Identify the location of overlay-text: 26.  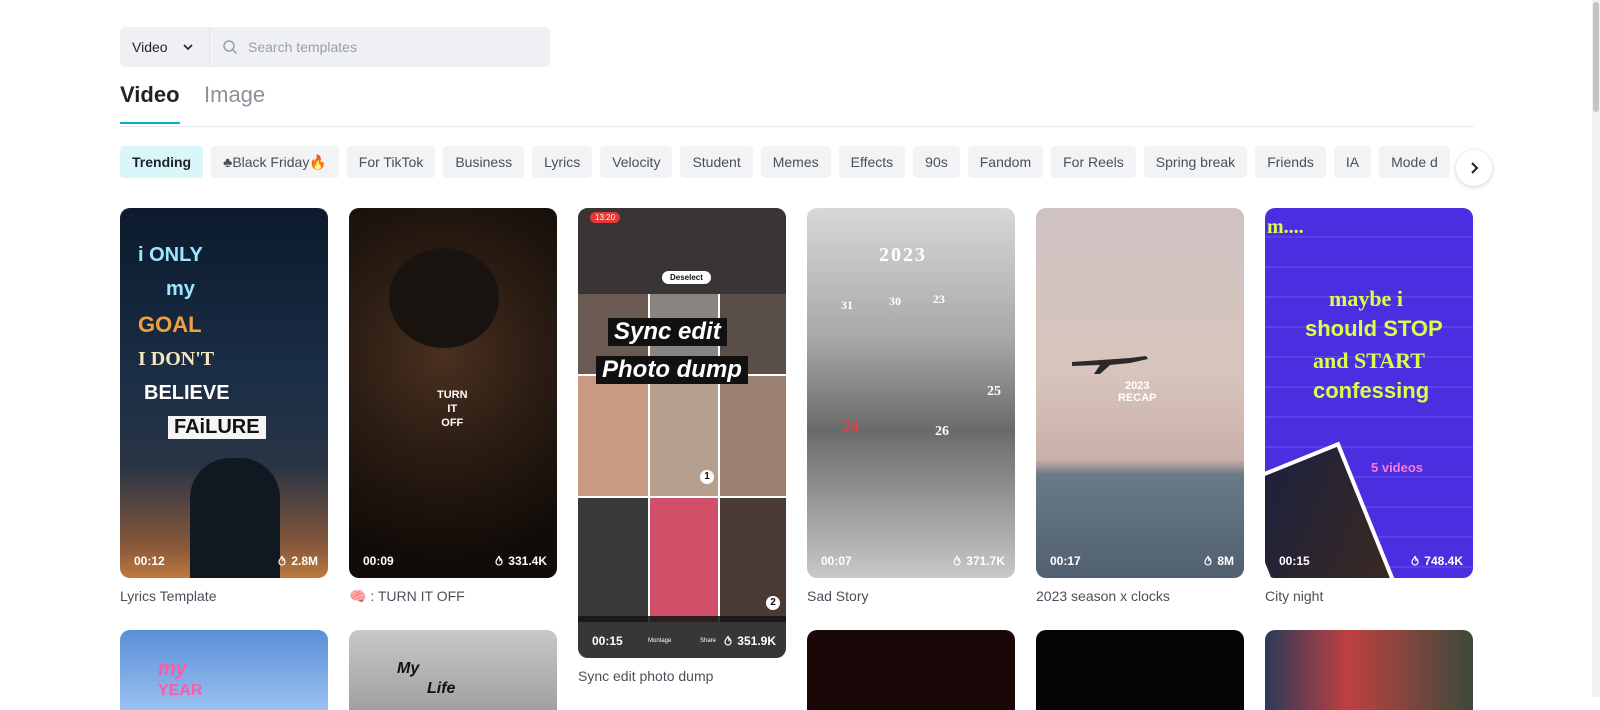
(942, 431).